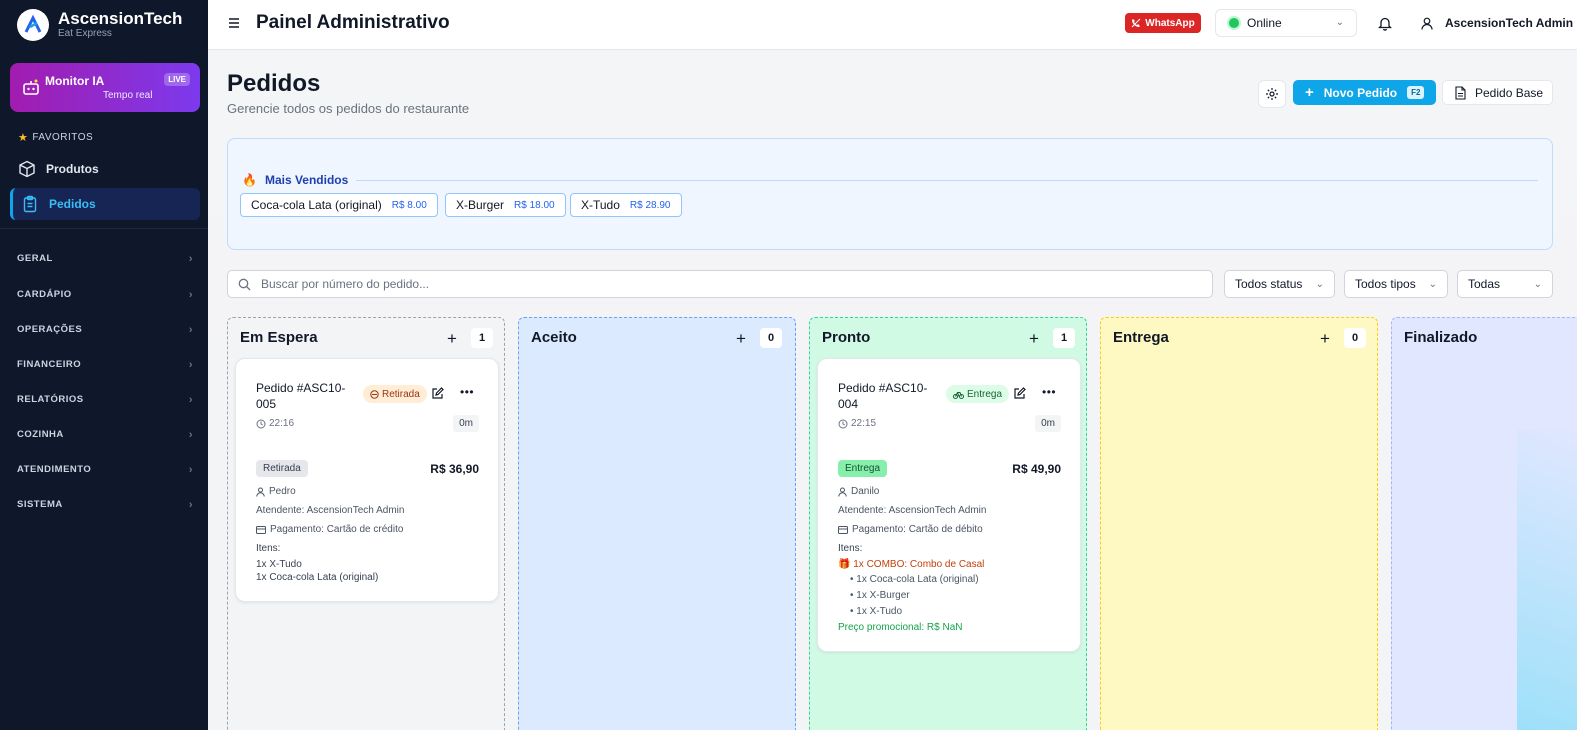  Describe the element at coordinates (75, 81) in the screenshot. I see `monitor-title: Monitor IA` at that location.